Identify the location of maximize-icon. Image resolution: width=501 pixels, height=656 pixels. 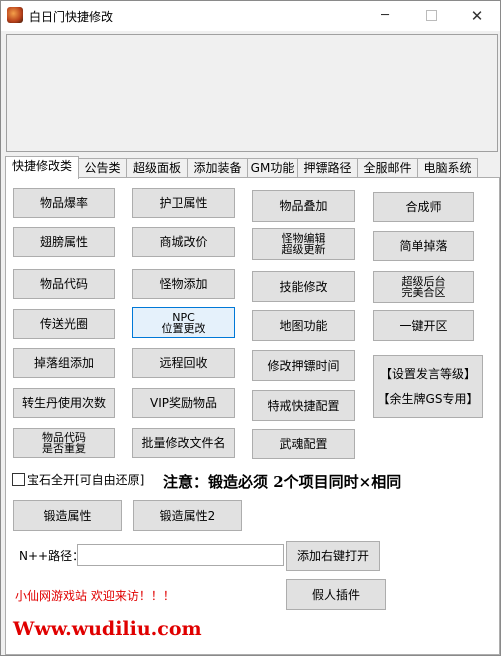
(431, 15).